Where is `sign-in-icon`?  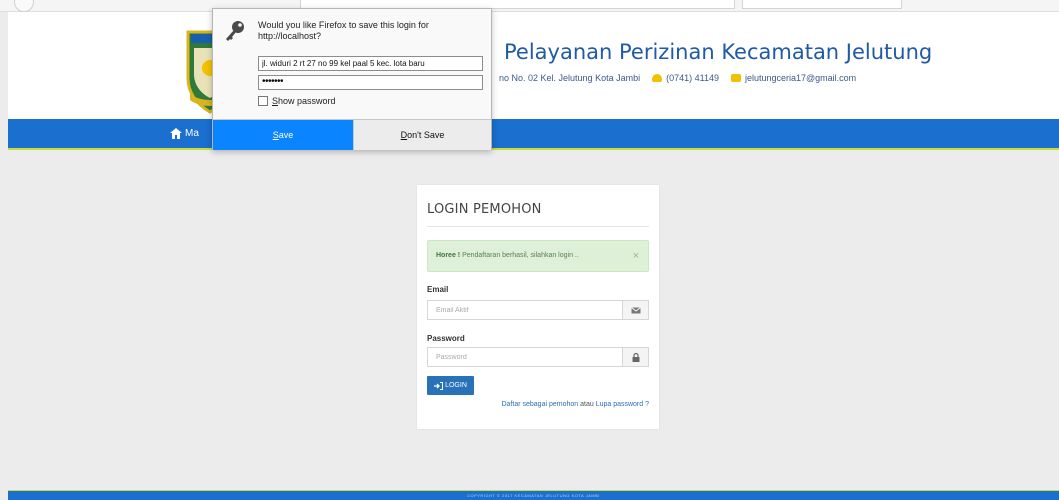
sign-in-icon is located at coordinates (439, 385).